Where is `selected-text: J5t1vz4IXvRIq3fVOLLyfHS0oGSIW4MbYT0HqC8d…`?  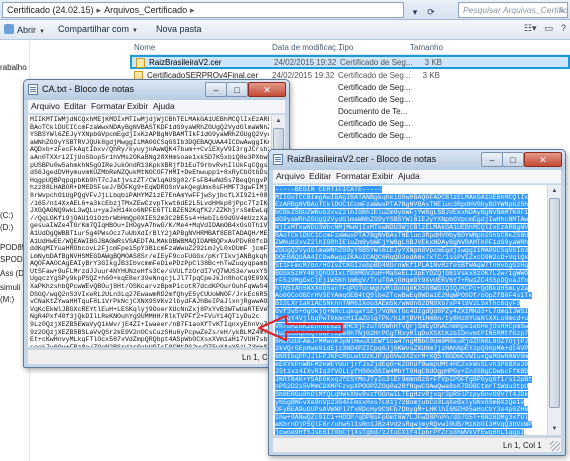
selected-text: J5t1vz4IXvRIq3fVOLLyfHS0oGSIW4MbYT0HqC8d… is located at coordinates (402, 372).